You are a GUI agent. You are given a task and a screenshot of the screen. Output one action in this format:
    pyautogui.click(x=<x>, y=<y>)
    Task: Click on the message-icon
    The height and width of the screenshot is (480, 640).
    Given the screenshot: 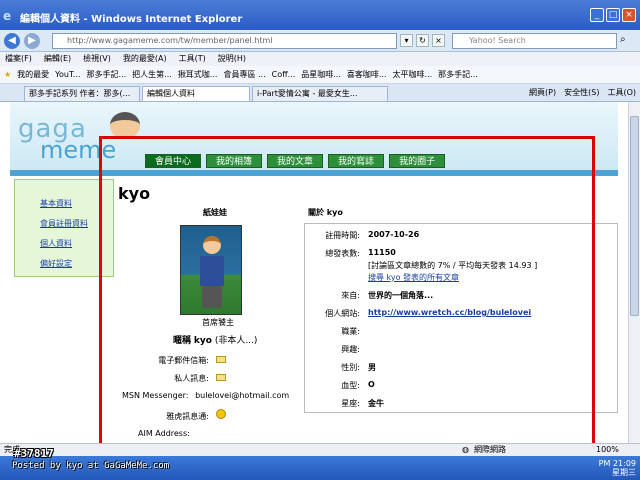 What is the action you would take?
    pyautogui.click(x=220, y=377)
    